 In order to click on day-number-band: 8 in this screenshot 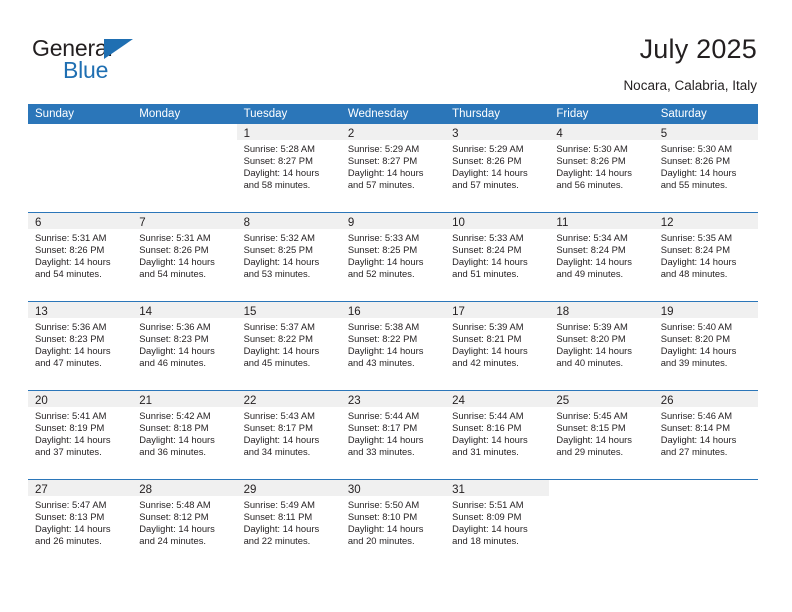, I will do `click(288, 221)`.